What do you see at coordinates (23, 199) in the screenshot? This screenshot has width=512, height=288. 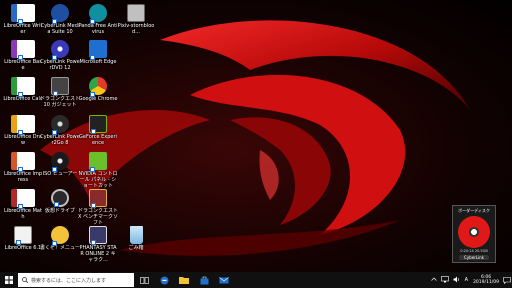 I see `math-icon` at bounding box center [23, 199].